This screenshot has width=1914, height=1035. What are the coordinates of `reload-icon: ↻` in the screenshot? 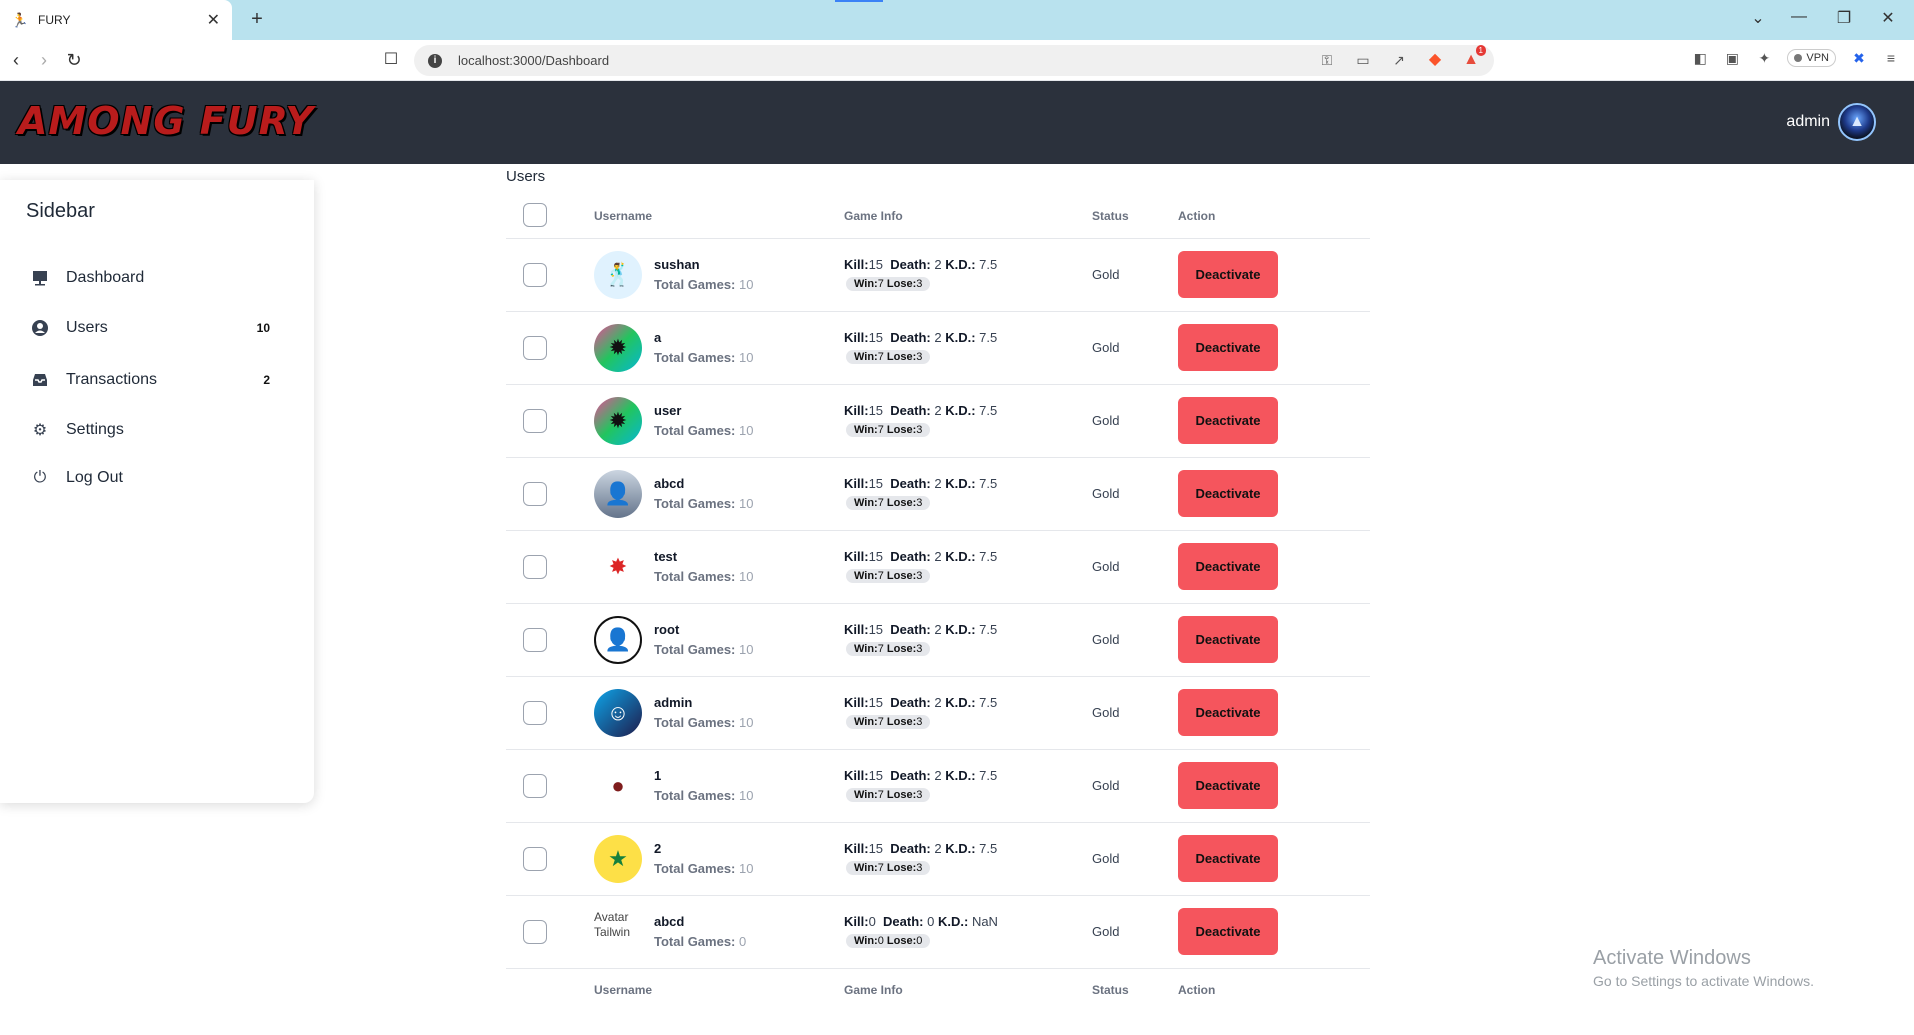 It's located at (74, 60).